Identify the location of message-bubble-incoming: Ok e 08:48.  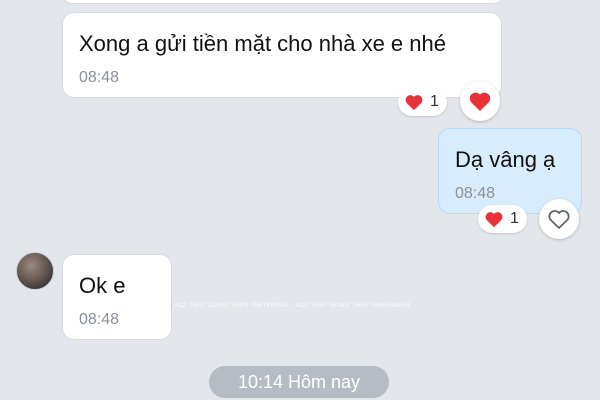
(117, 297).